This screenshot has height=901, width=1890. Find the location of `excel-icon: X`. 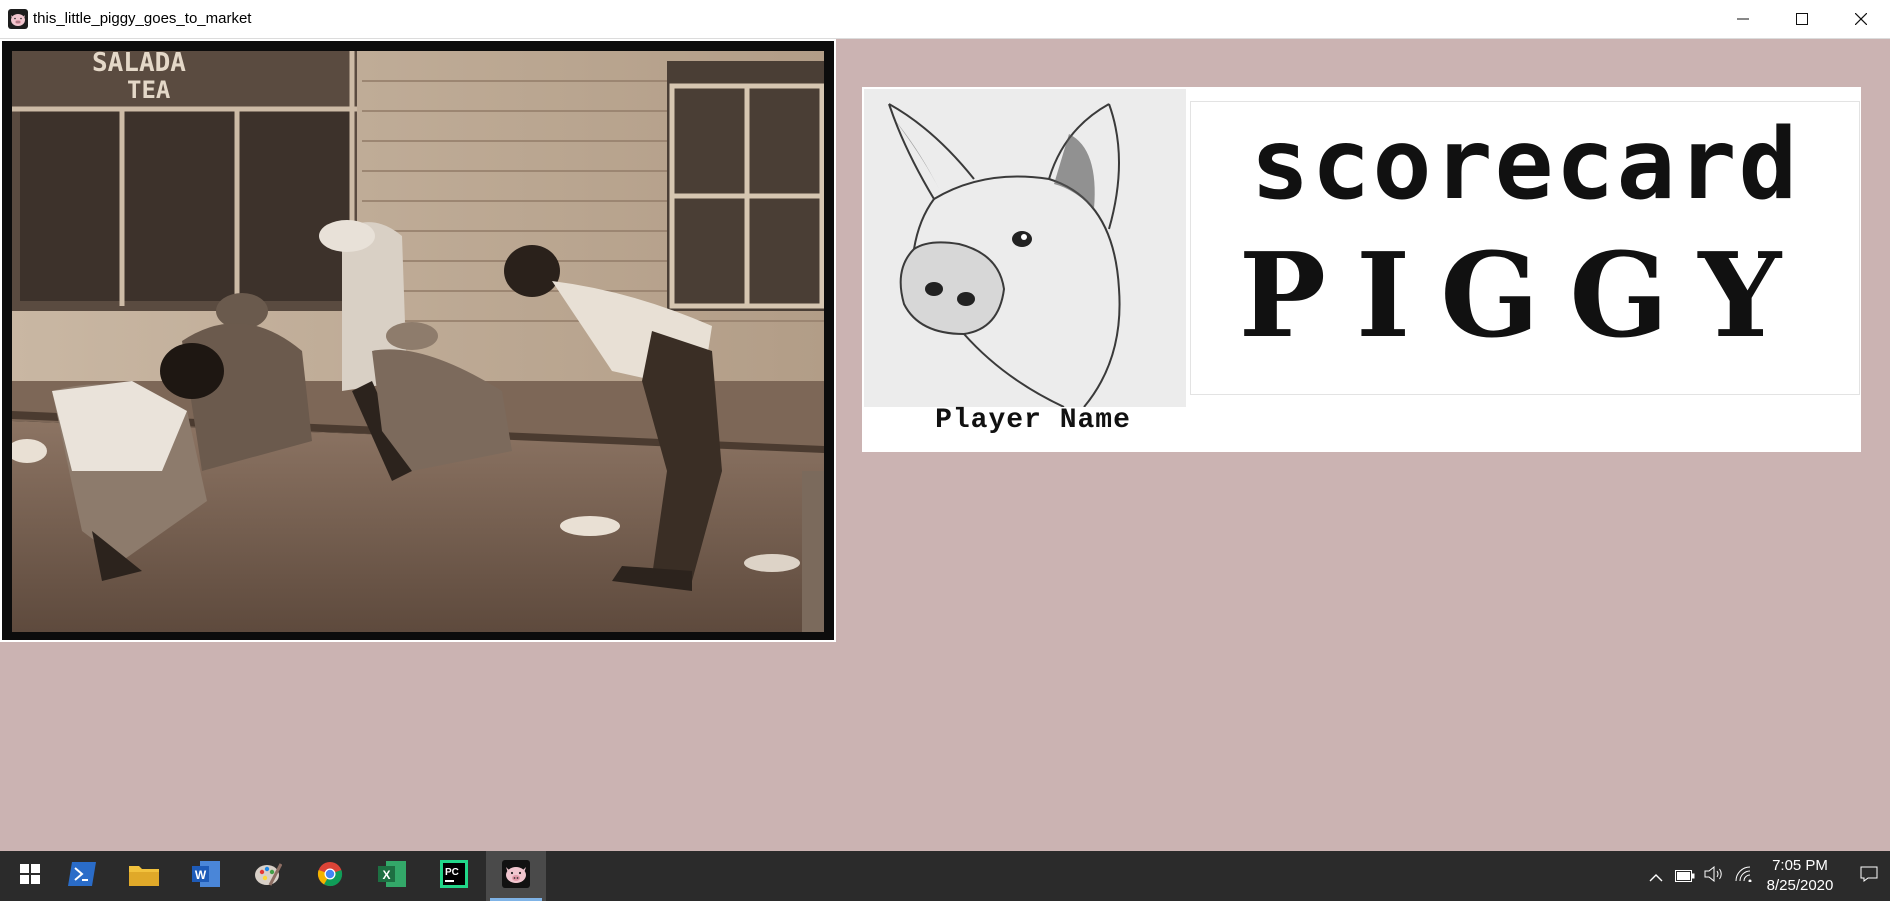

excel-icon: X is located at coordinates (392, 876).